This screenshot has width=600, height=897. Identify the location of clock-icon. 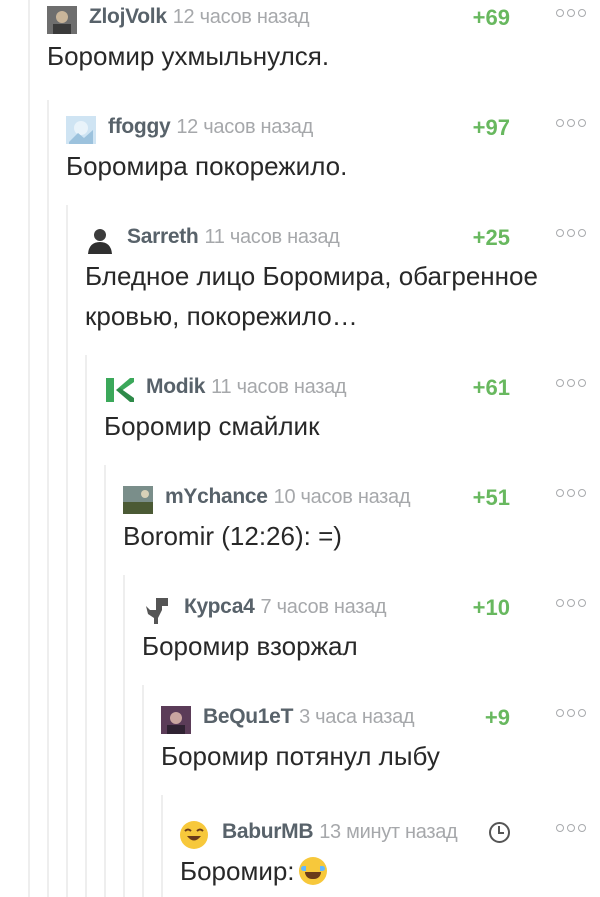
(499, 832).